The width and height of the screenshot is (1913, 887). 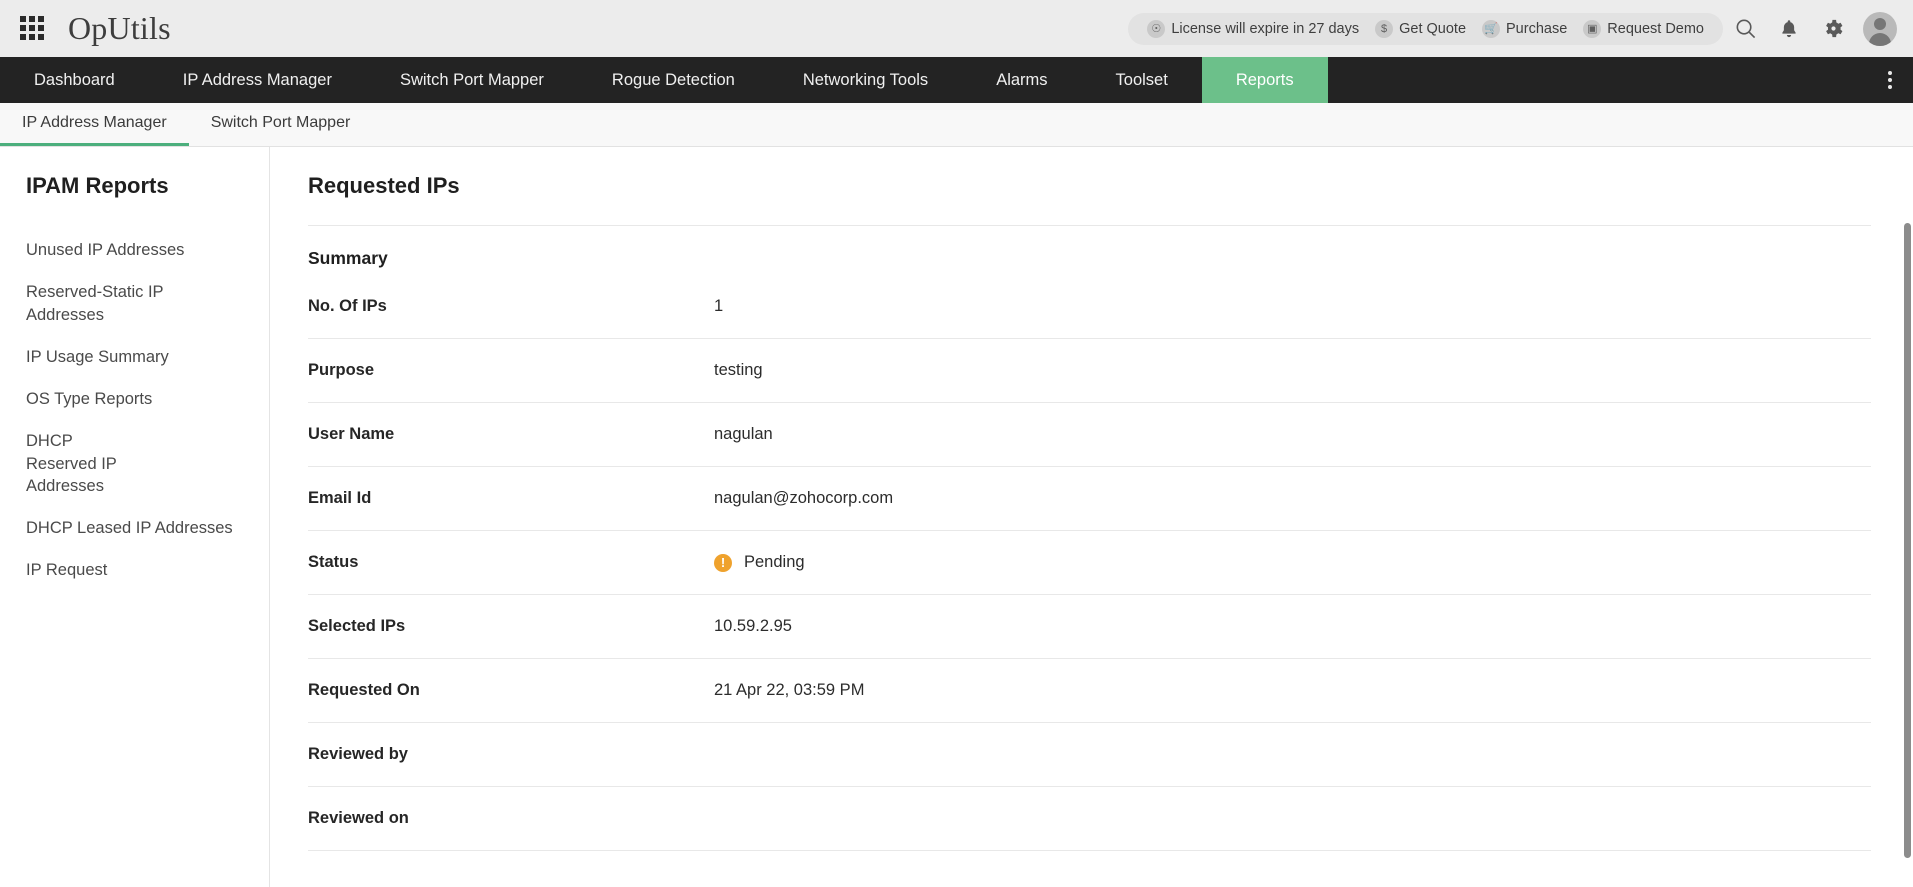 What do you see at coordinates (743, 434) in the screenshot?
I see `row-value-user-name: nagulan` at bounding box center [743, 434].